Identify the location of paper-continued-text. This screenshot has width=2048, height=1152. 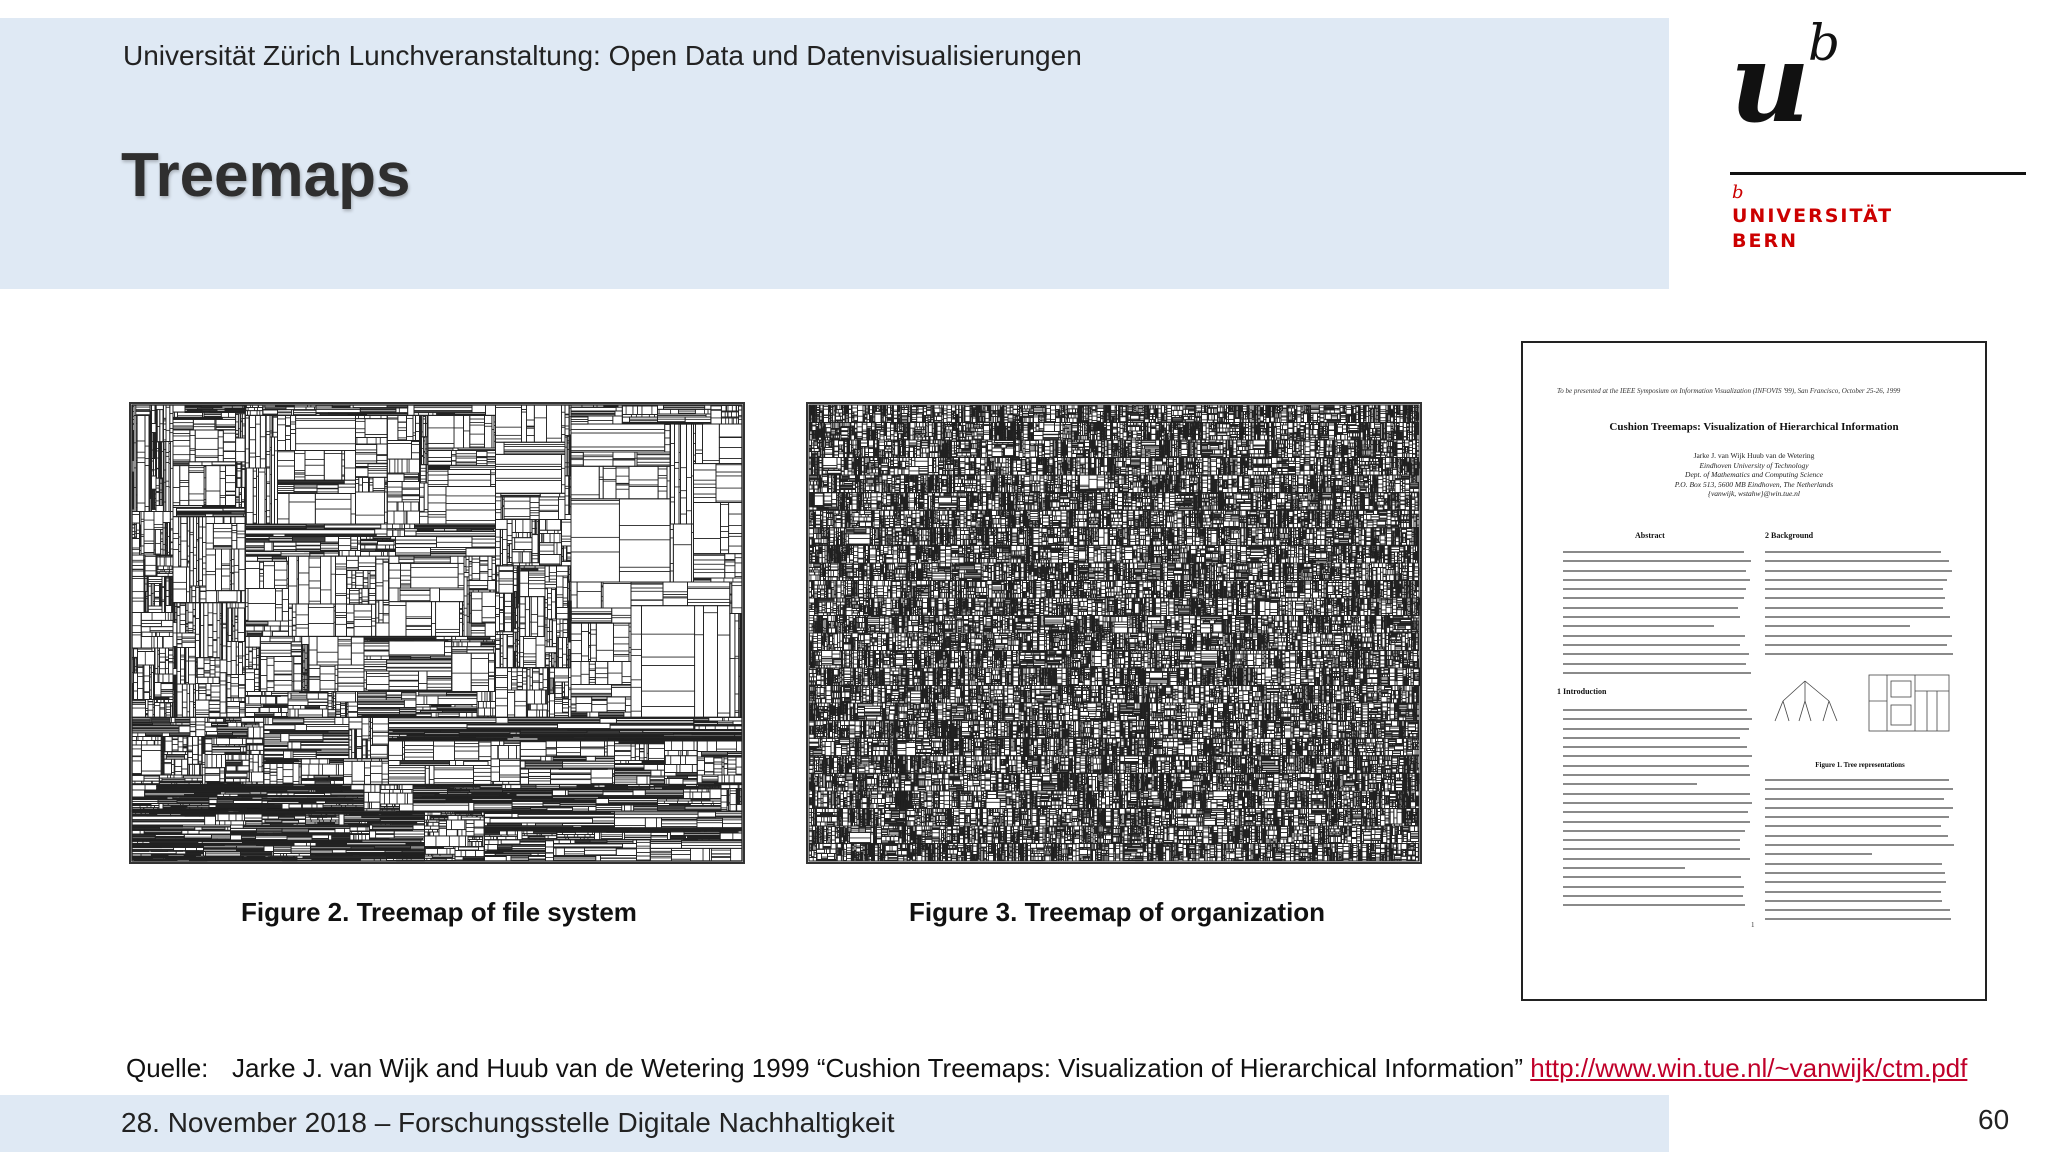
(1860, 853).